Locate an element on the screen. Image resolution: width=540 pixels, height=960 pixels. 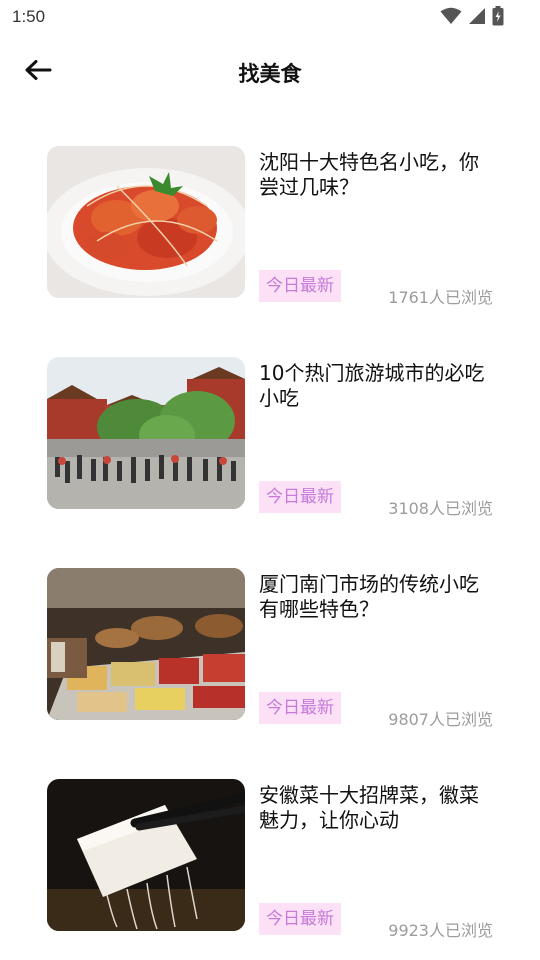
article-title: 厦门南门市场的传统小吃有哪些特色？ is located at coordinates (369, 596).